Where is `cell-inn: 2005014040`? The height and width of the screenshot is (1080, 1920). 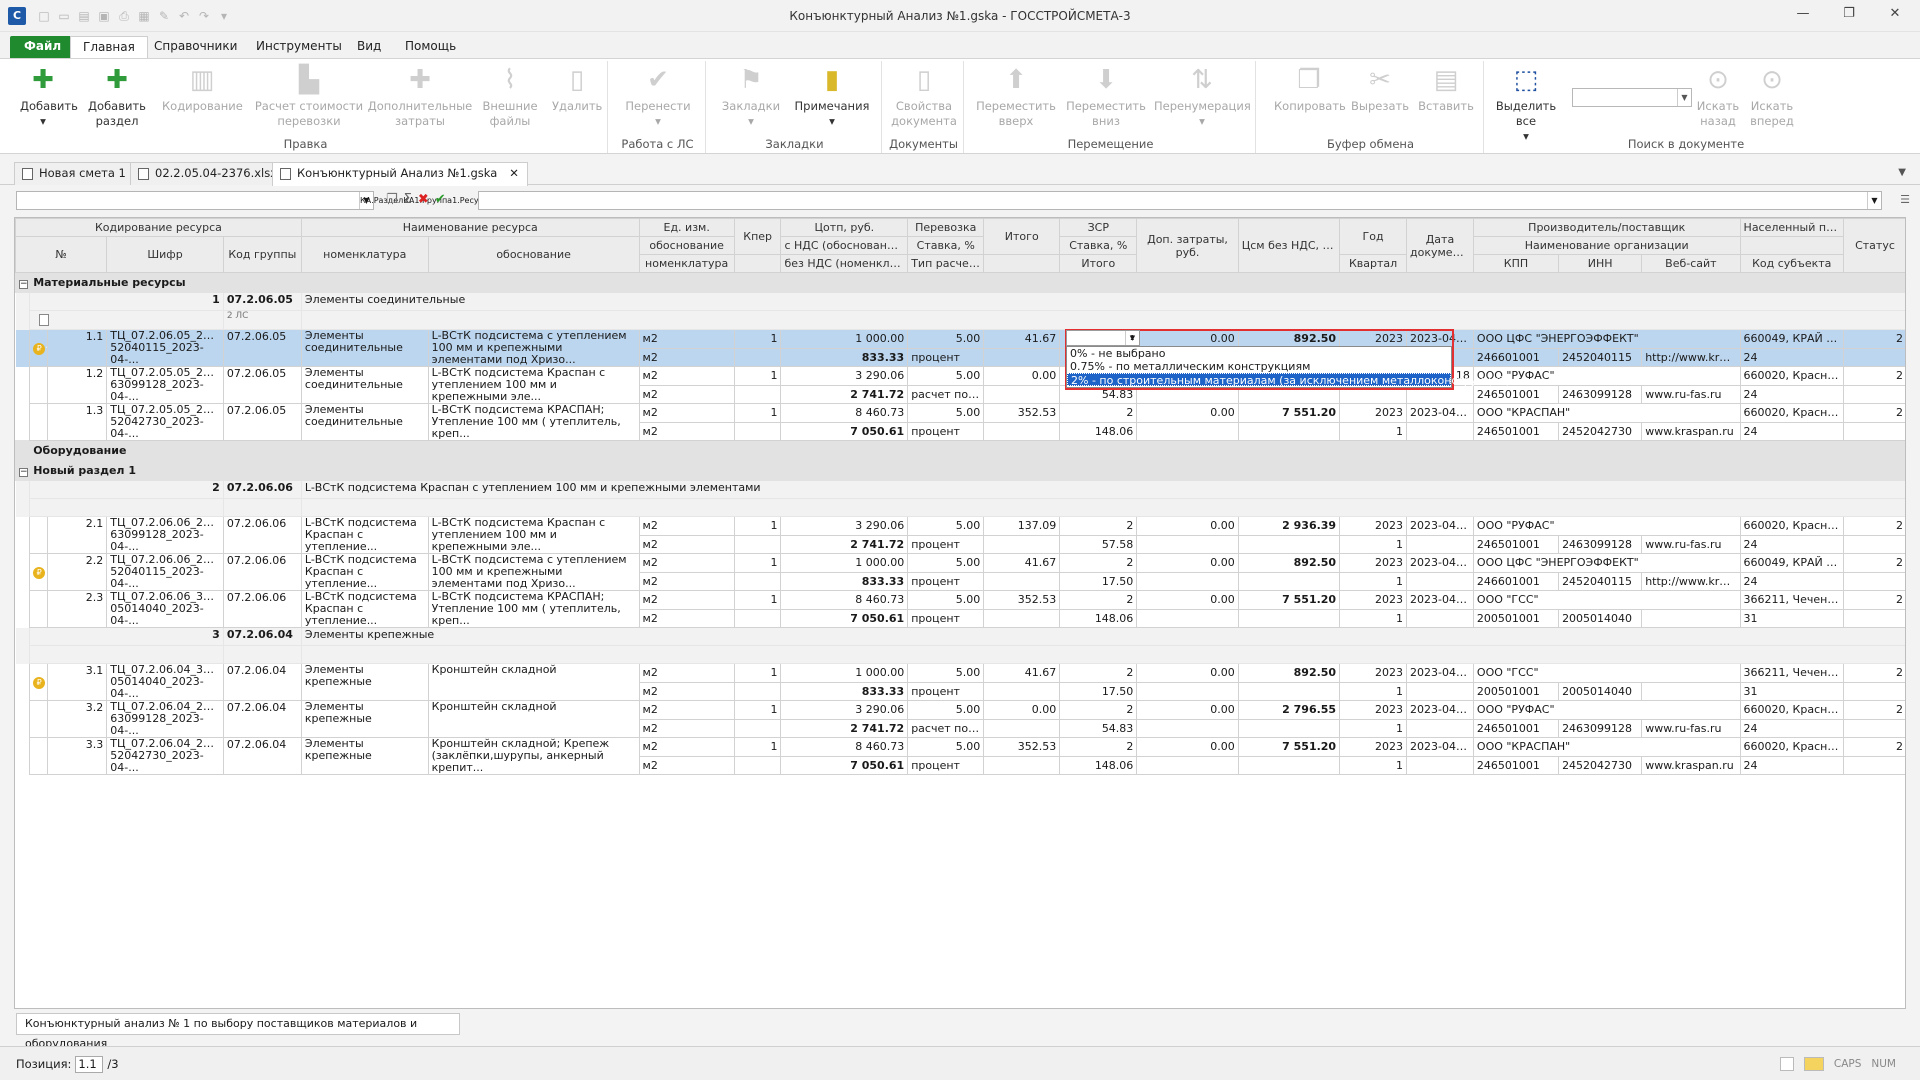
cell-inn: 2005014040 is located at coordinates (1600, 618).